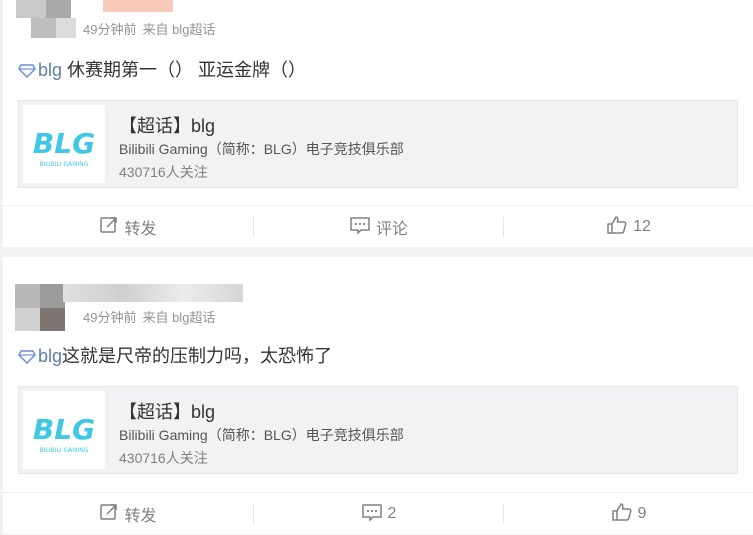  What do you see at coordinates (642, 513) in the screenshot?
I see `like-count: 9` at bounding box center [642, 513].